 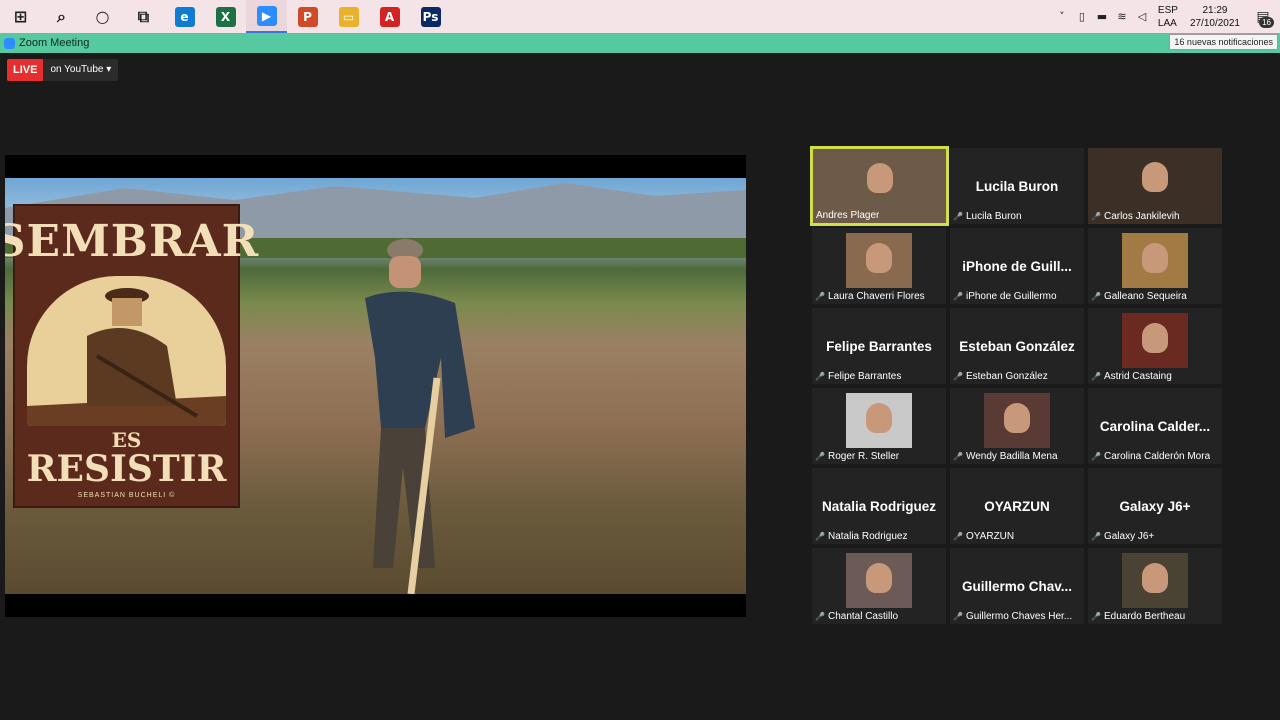 What do you see at coordinates (1223, 42) in the screenshot?
I see `notification-tooltip: 16 nuevas notificaciones` at bounding box center [1223, 42].